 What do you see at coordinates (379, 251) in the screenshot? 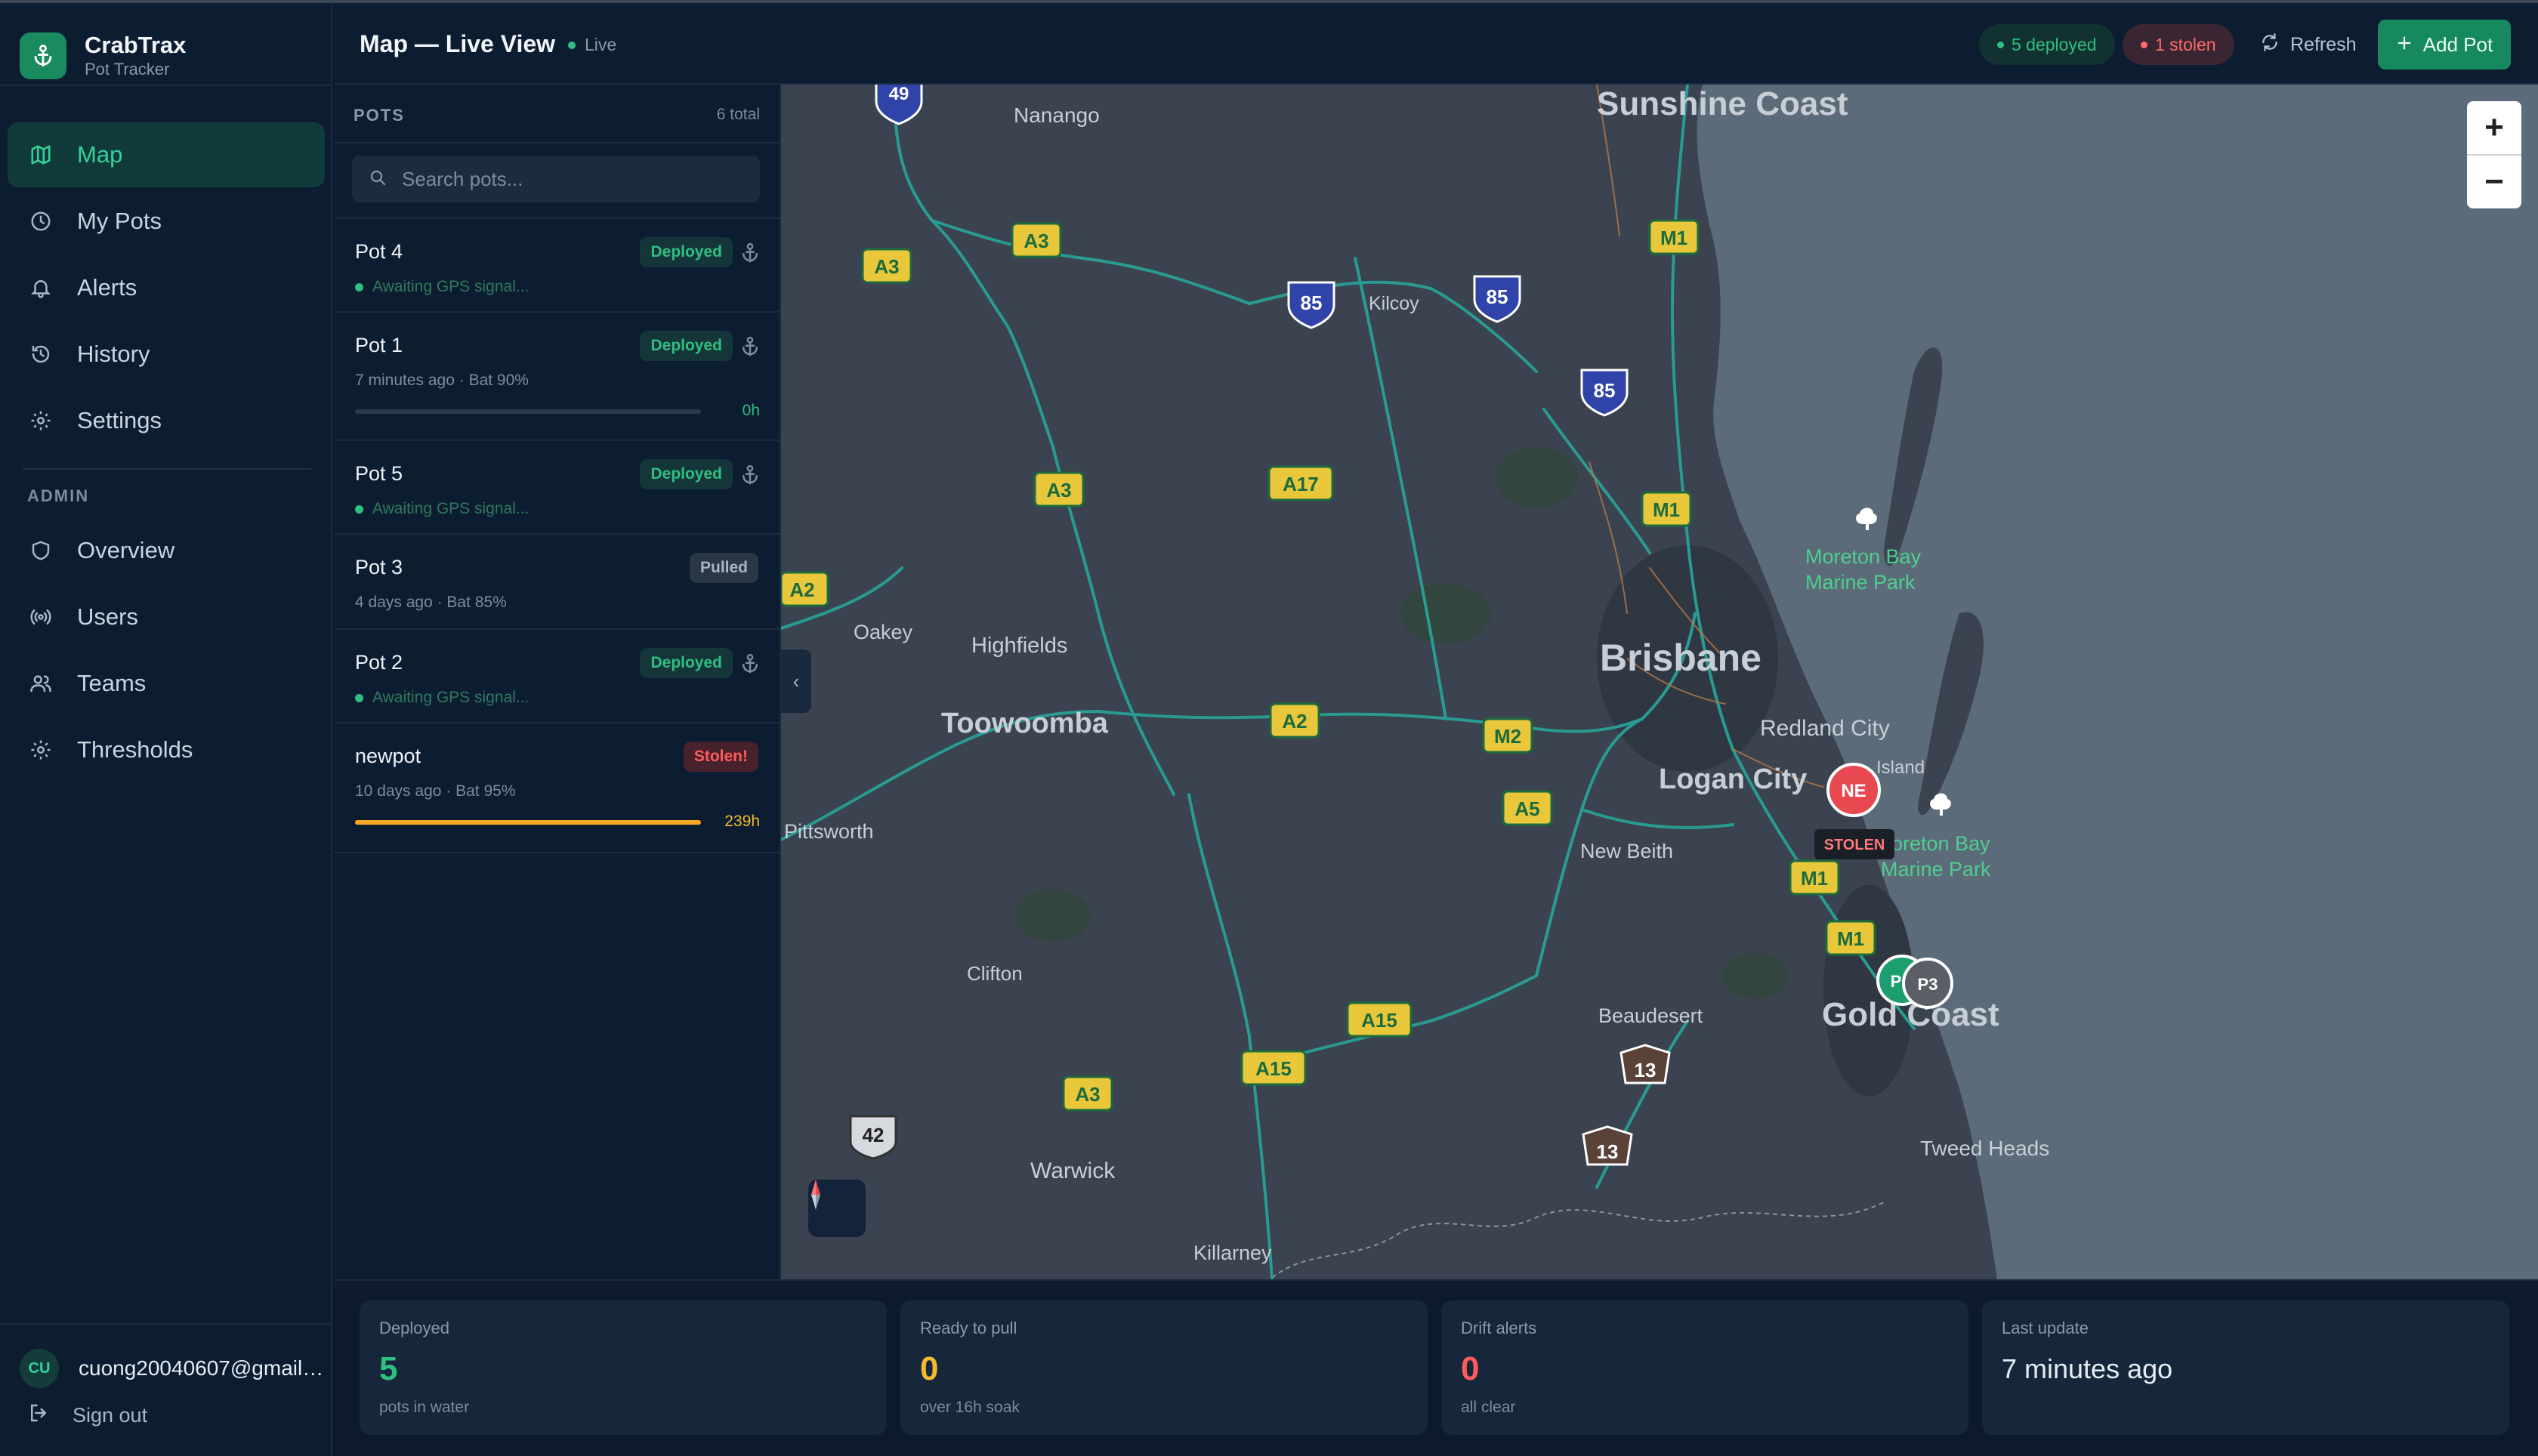
I see `pot-name: Pot 4` at bounding box center [379, 251].